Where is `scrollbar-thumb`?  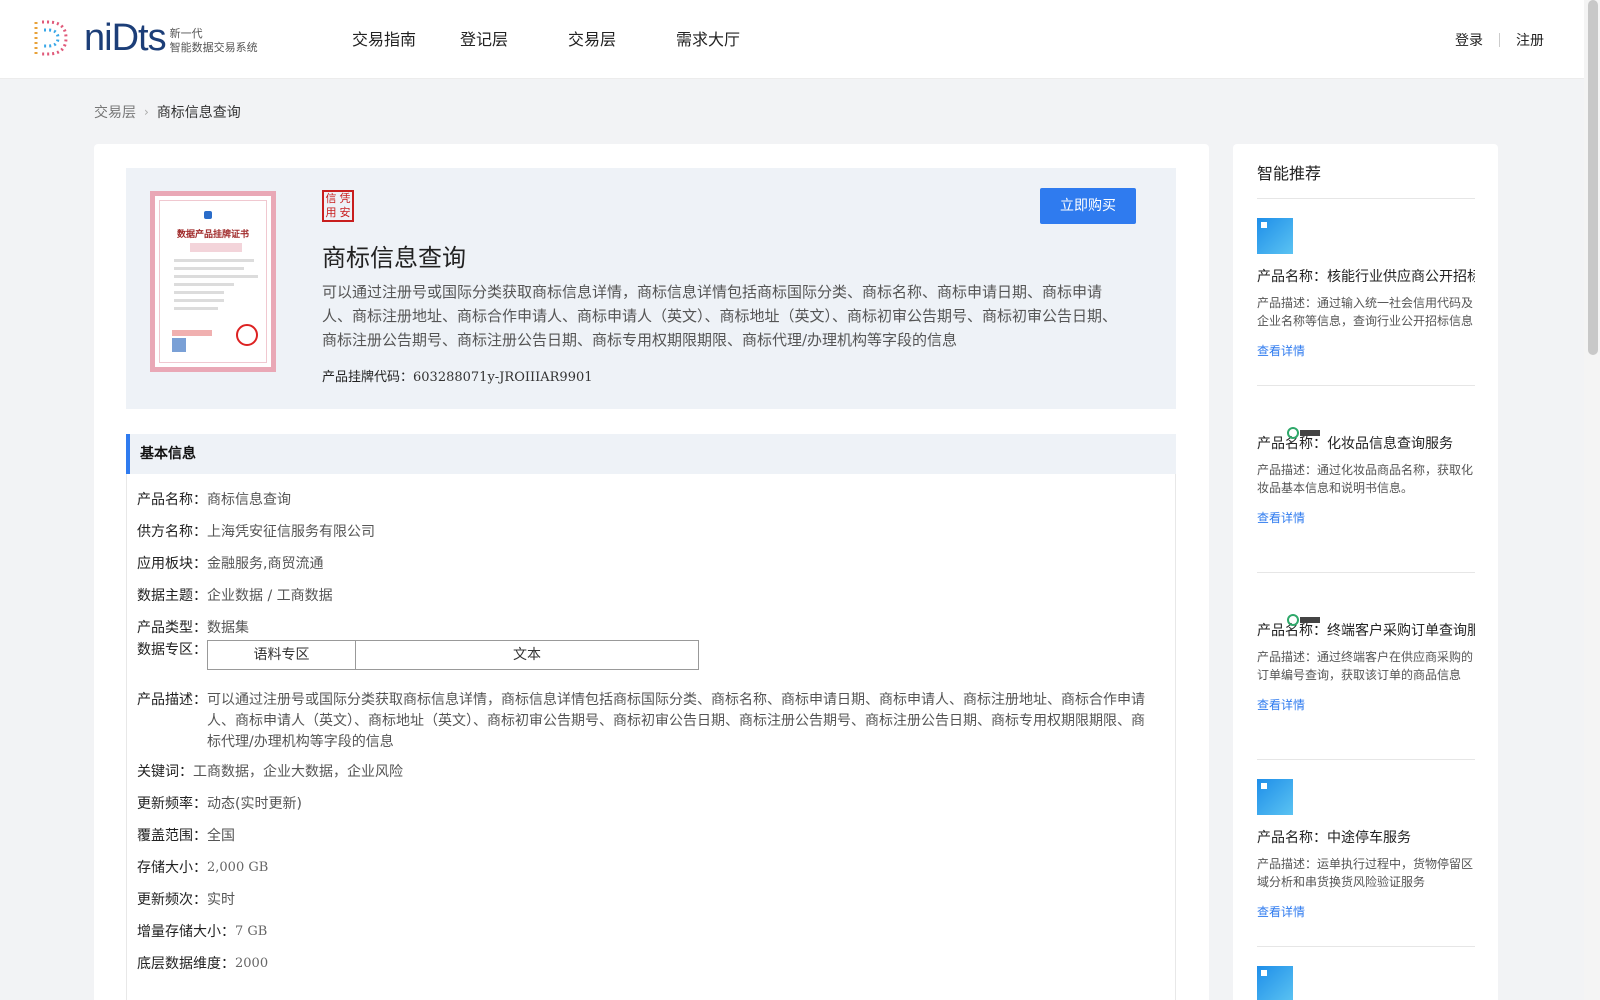
scrollbar-thumb is located at coordinates (1593, 177).